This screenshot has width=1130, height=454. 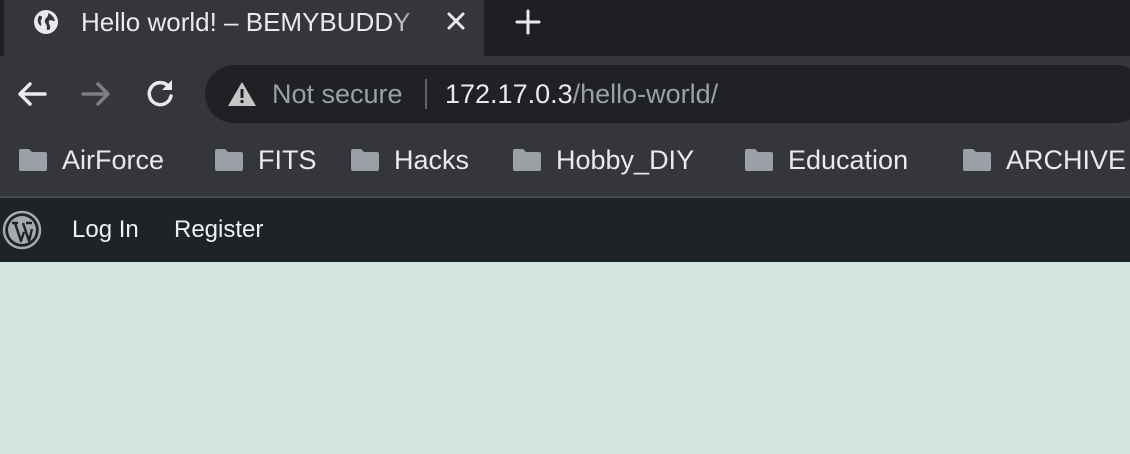 What do you see at coordinates (337, 94) in the screenshot?
I see `security-status-label: Not secure` at bounding box center [337, 94].